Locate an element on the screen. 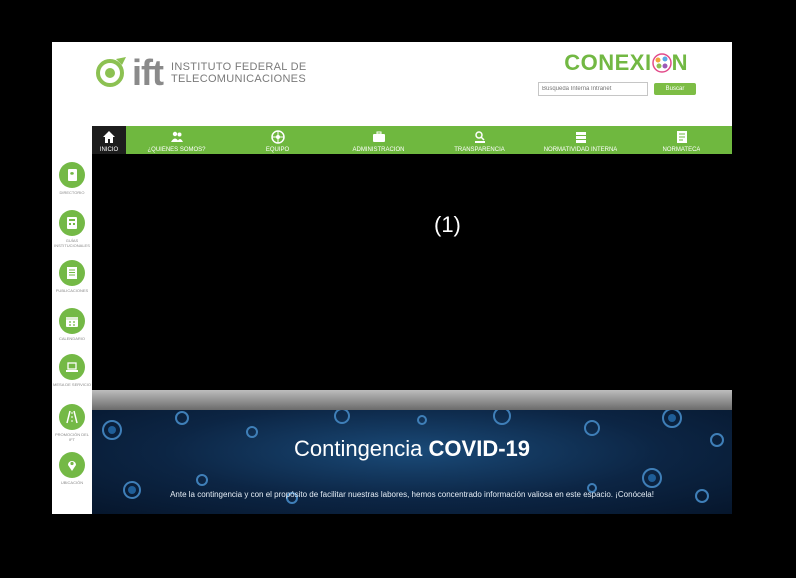  nav-item-inicio: INICIO is located at coordinates (109, 140).